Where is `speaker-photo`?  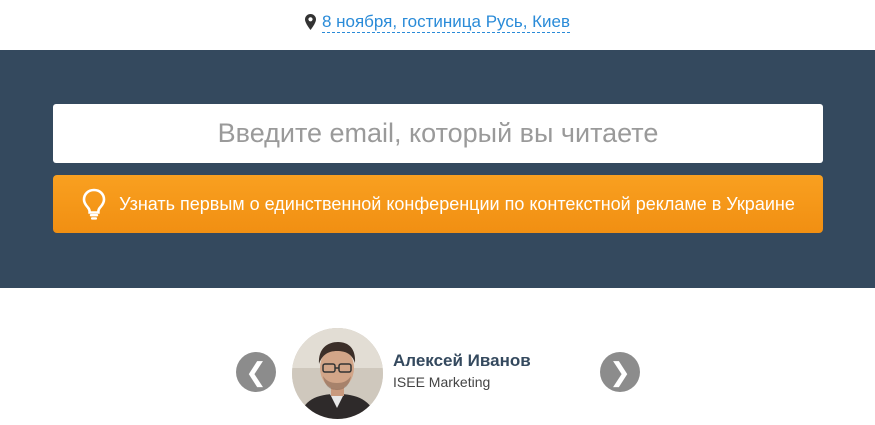
speaker-photo is located at coordinates (337, 373).